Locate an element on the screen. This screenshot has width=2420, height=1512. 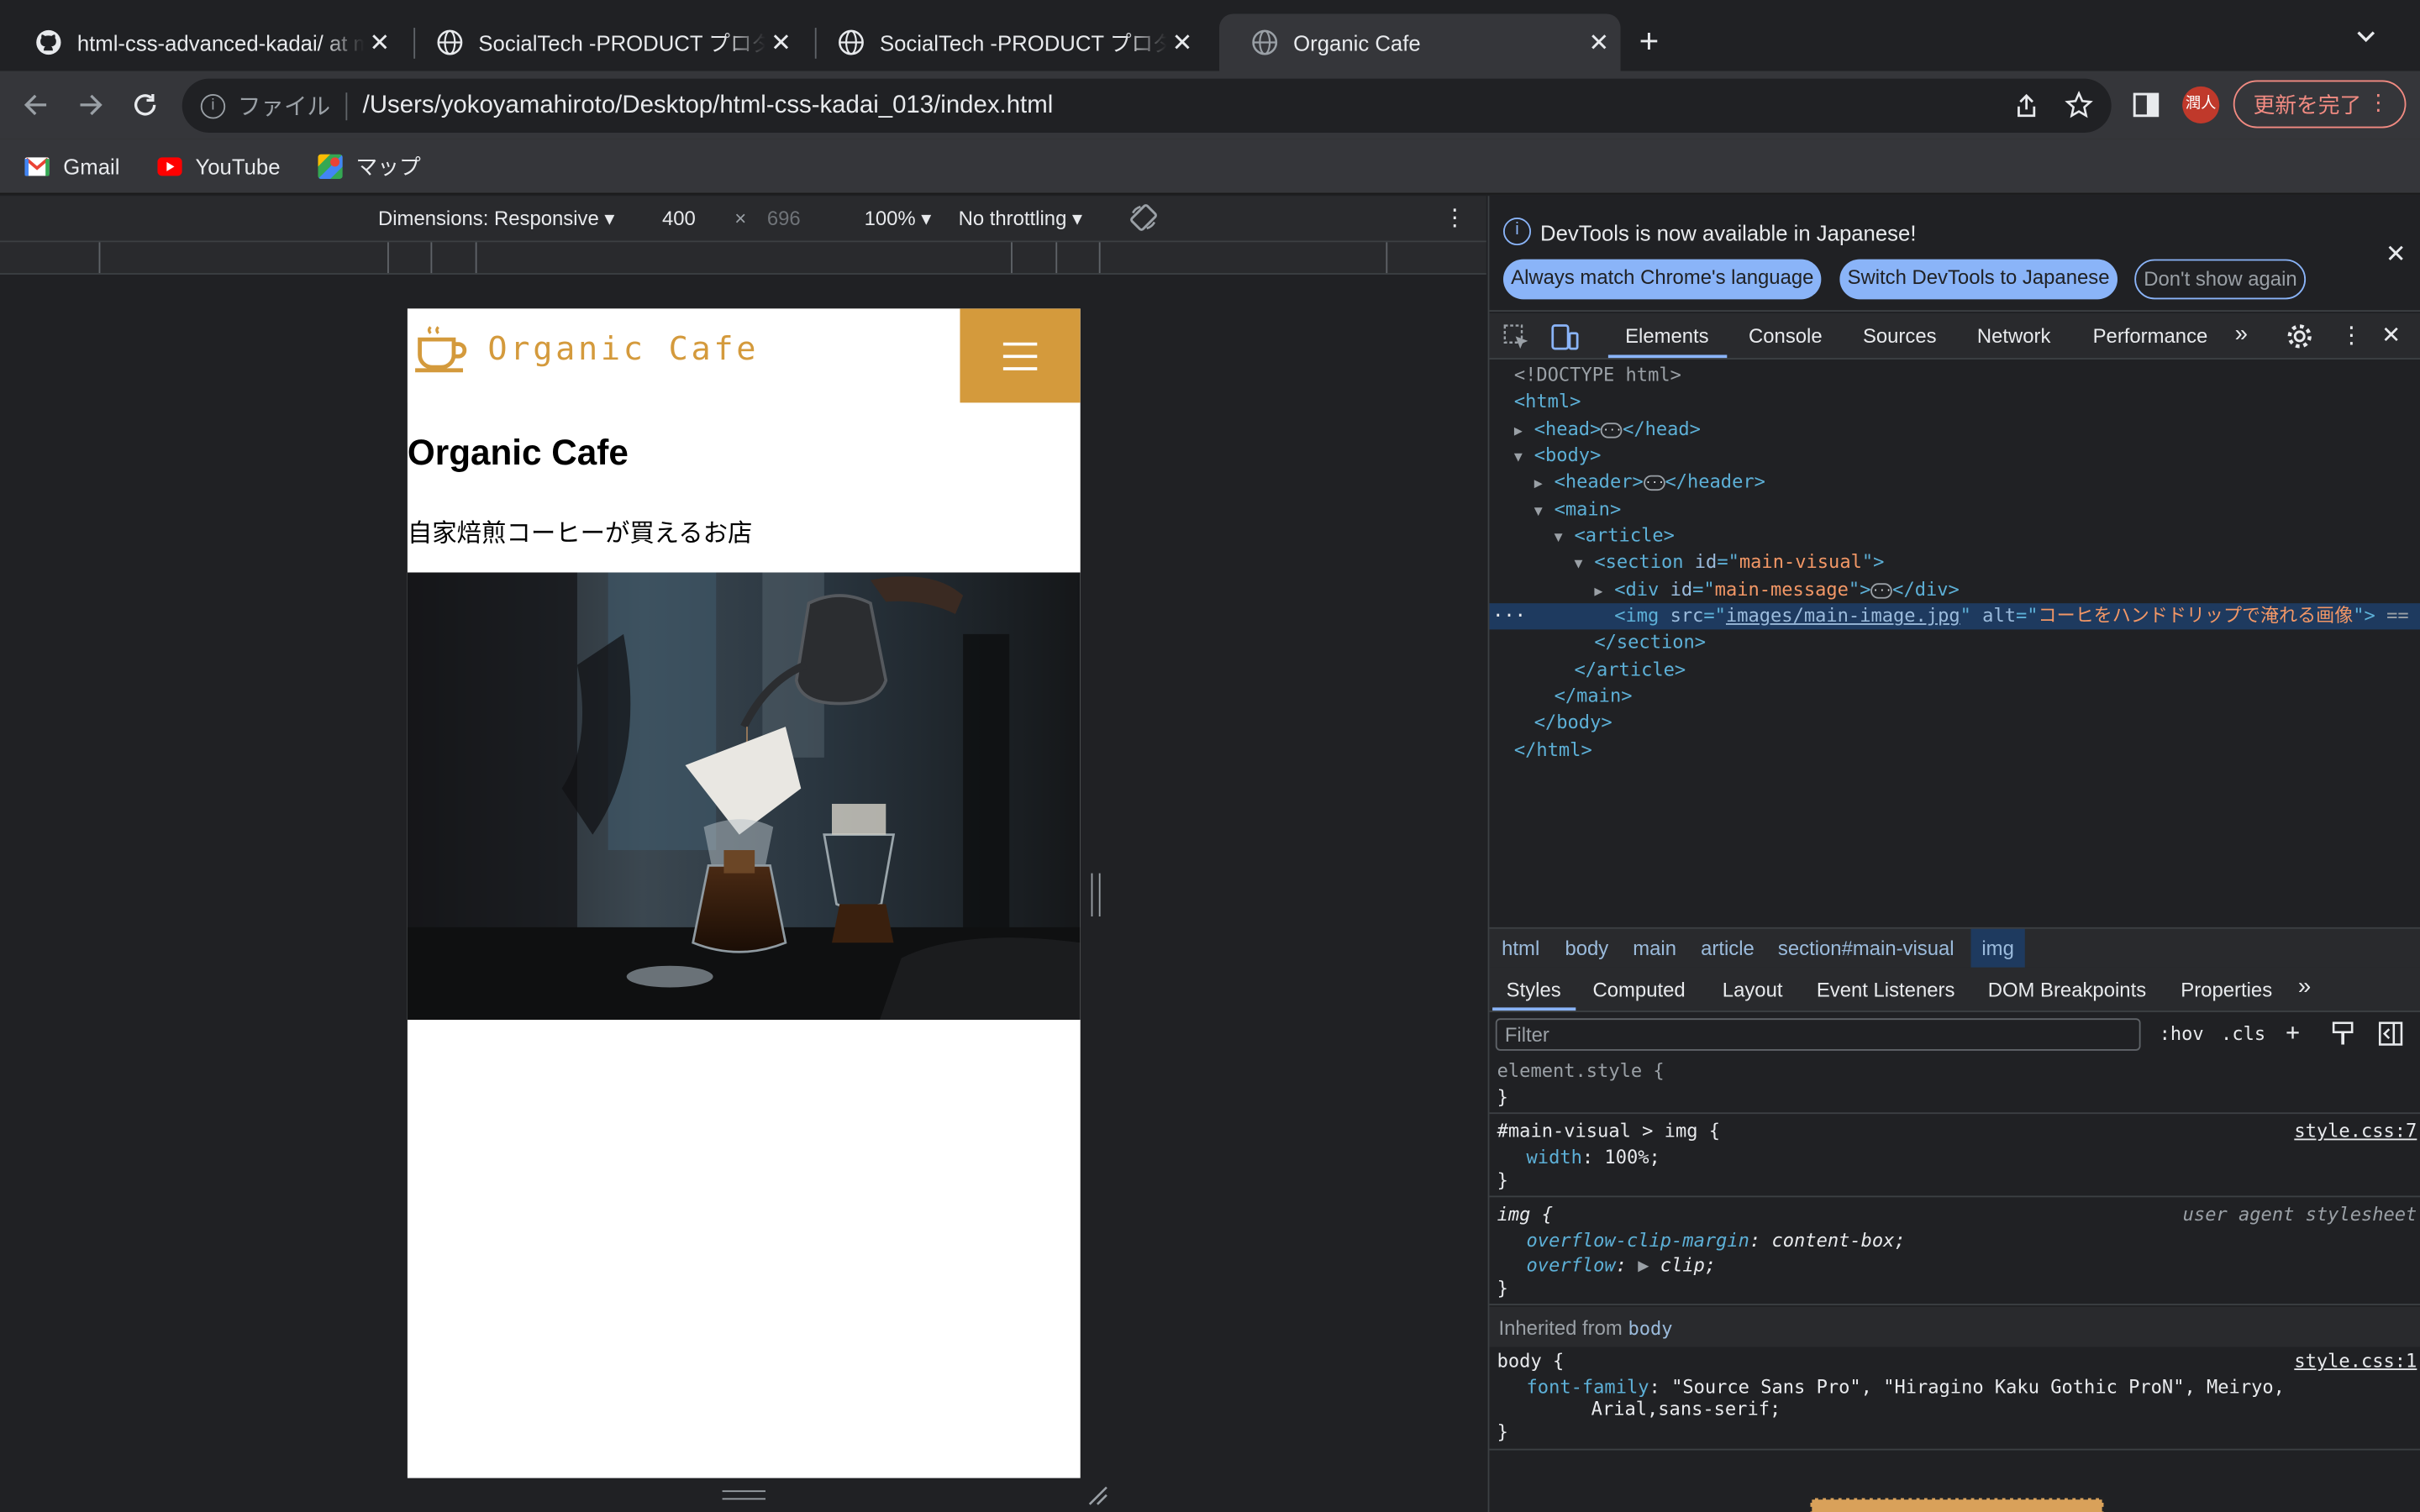
dom-node: </section> is located at coordinates (1954, 642).